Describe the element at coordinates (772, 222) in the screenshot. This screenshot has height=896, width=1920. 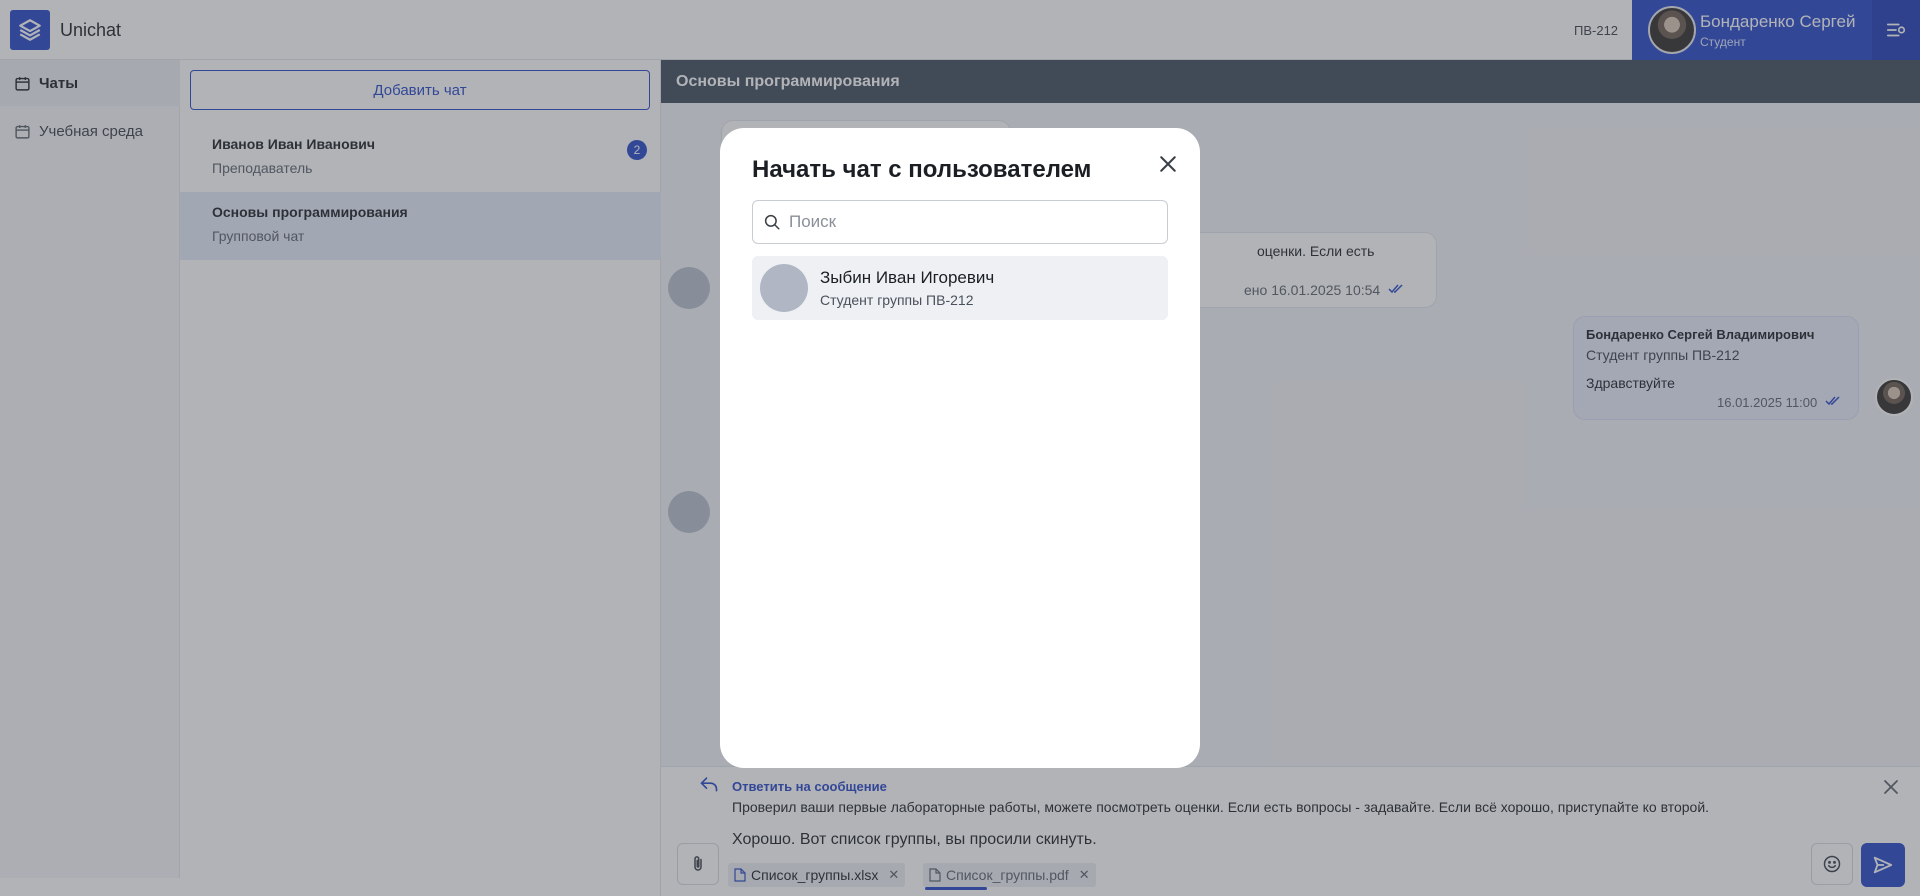
I see `search-icon` at that location.